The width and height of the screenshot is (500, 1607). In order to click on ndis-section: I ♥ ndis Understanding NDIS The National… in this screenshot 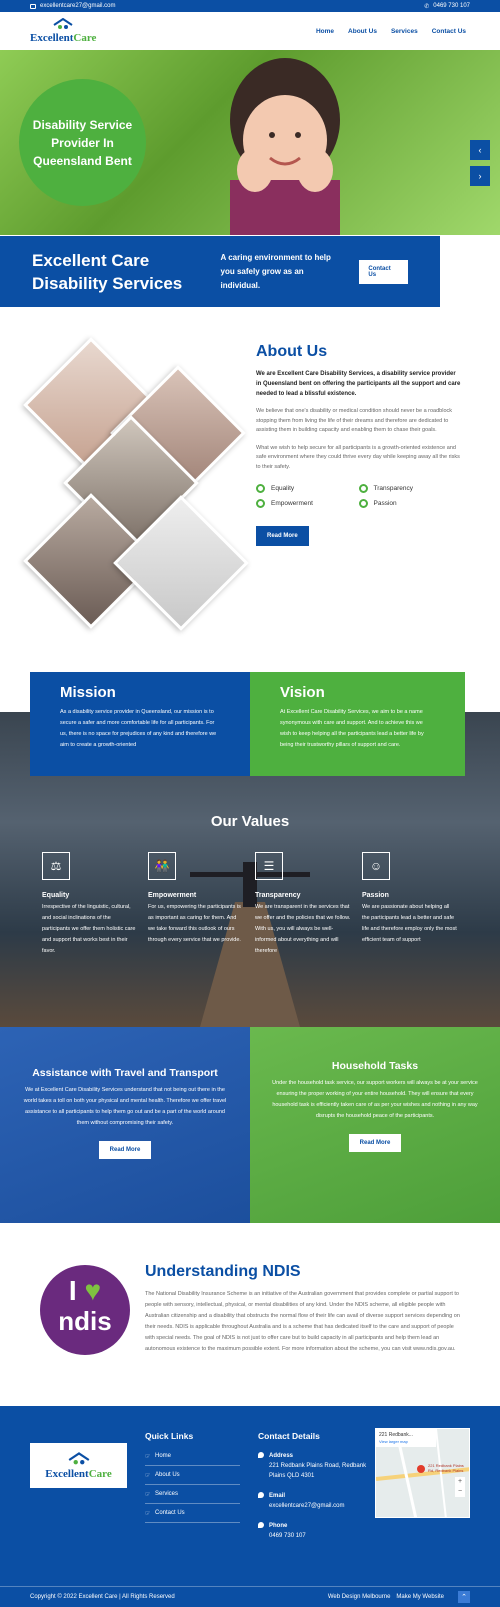, I will do `click(250, 1314)`.